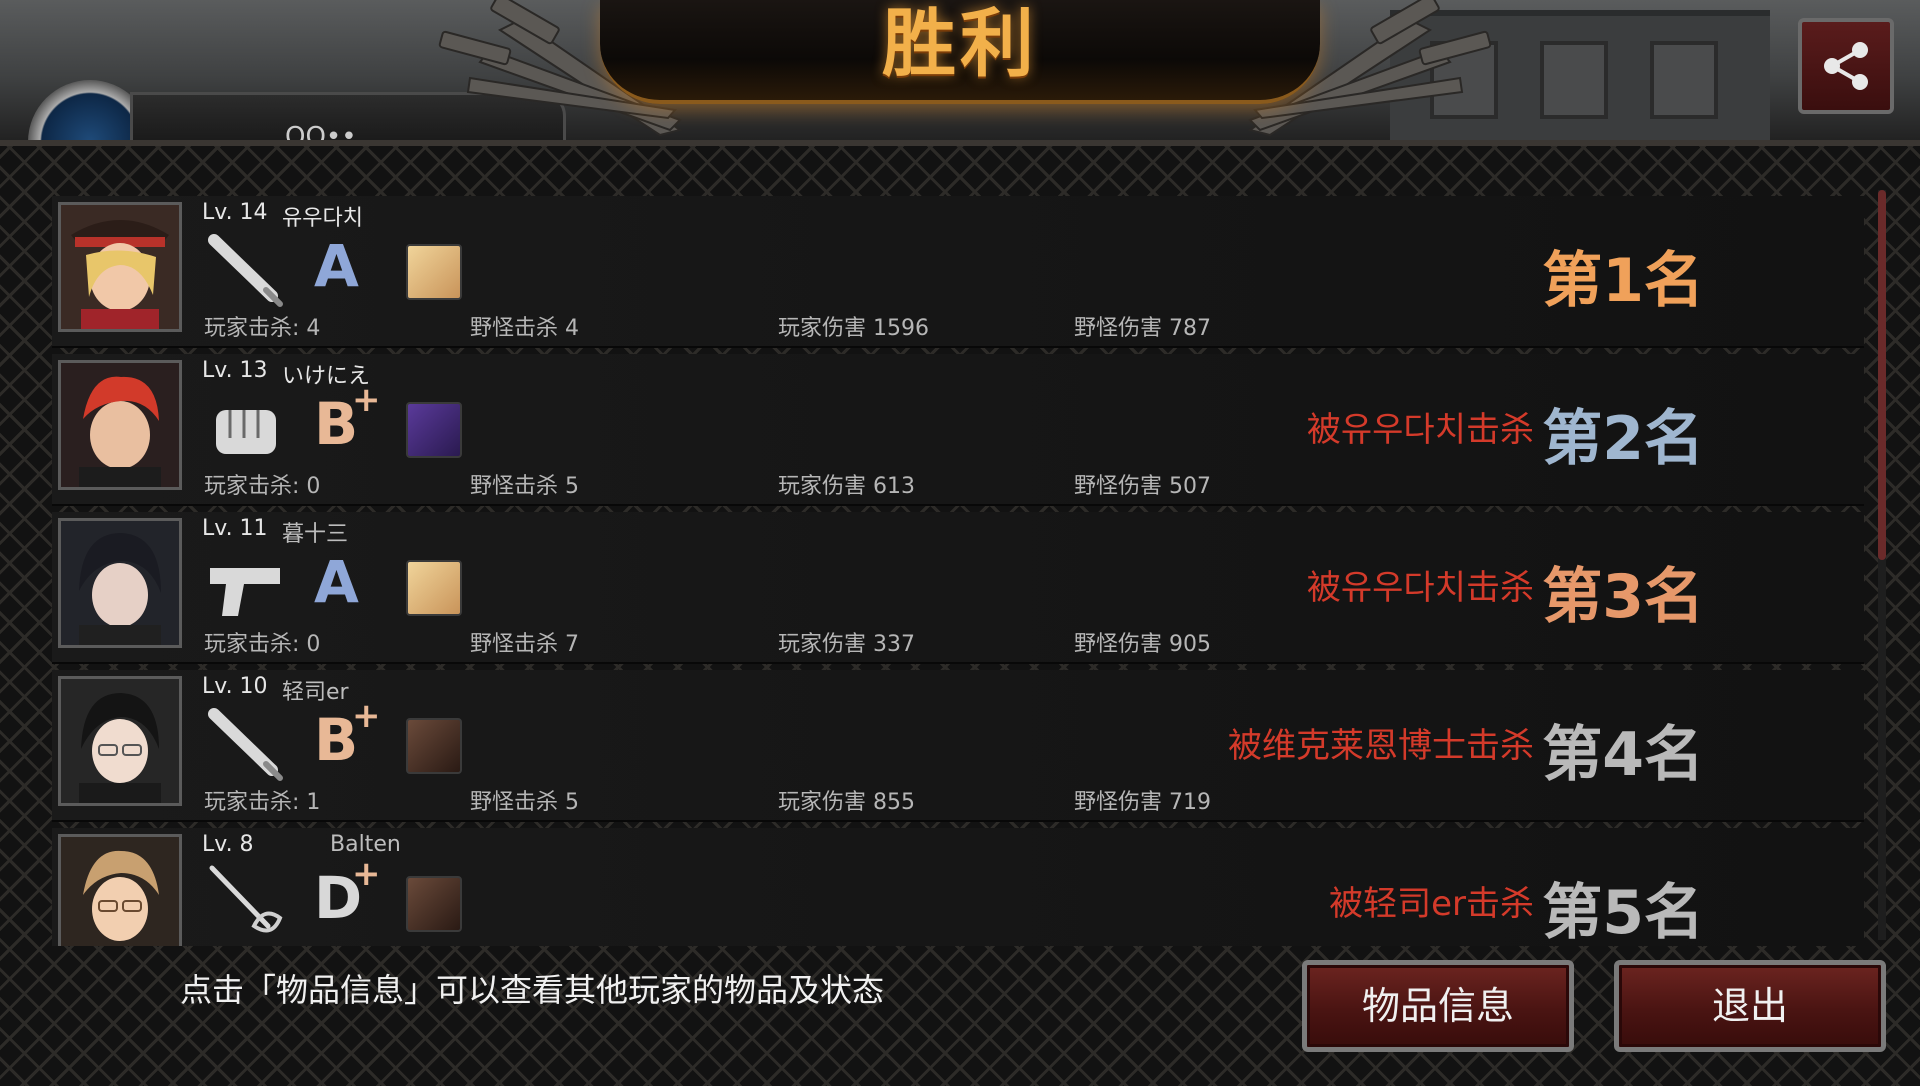  What do you see at coordinates (262, 328) in the screenshot?
I see `player-kills: 玩家击杀: 4` at bounding box center [262, 328].